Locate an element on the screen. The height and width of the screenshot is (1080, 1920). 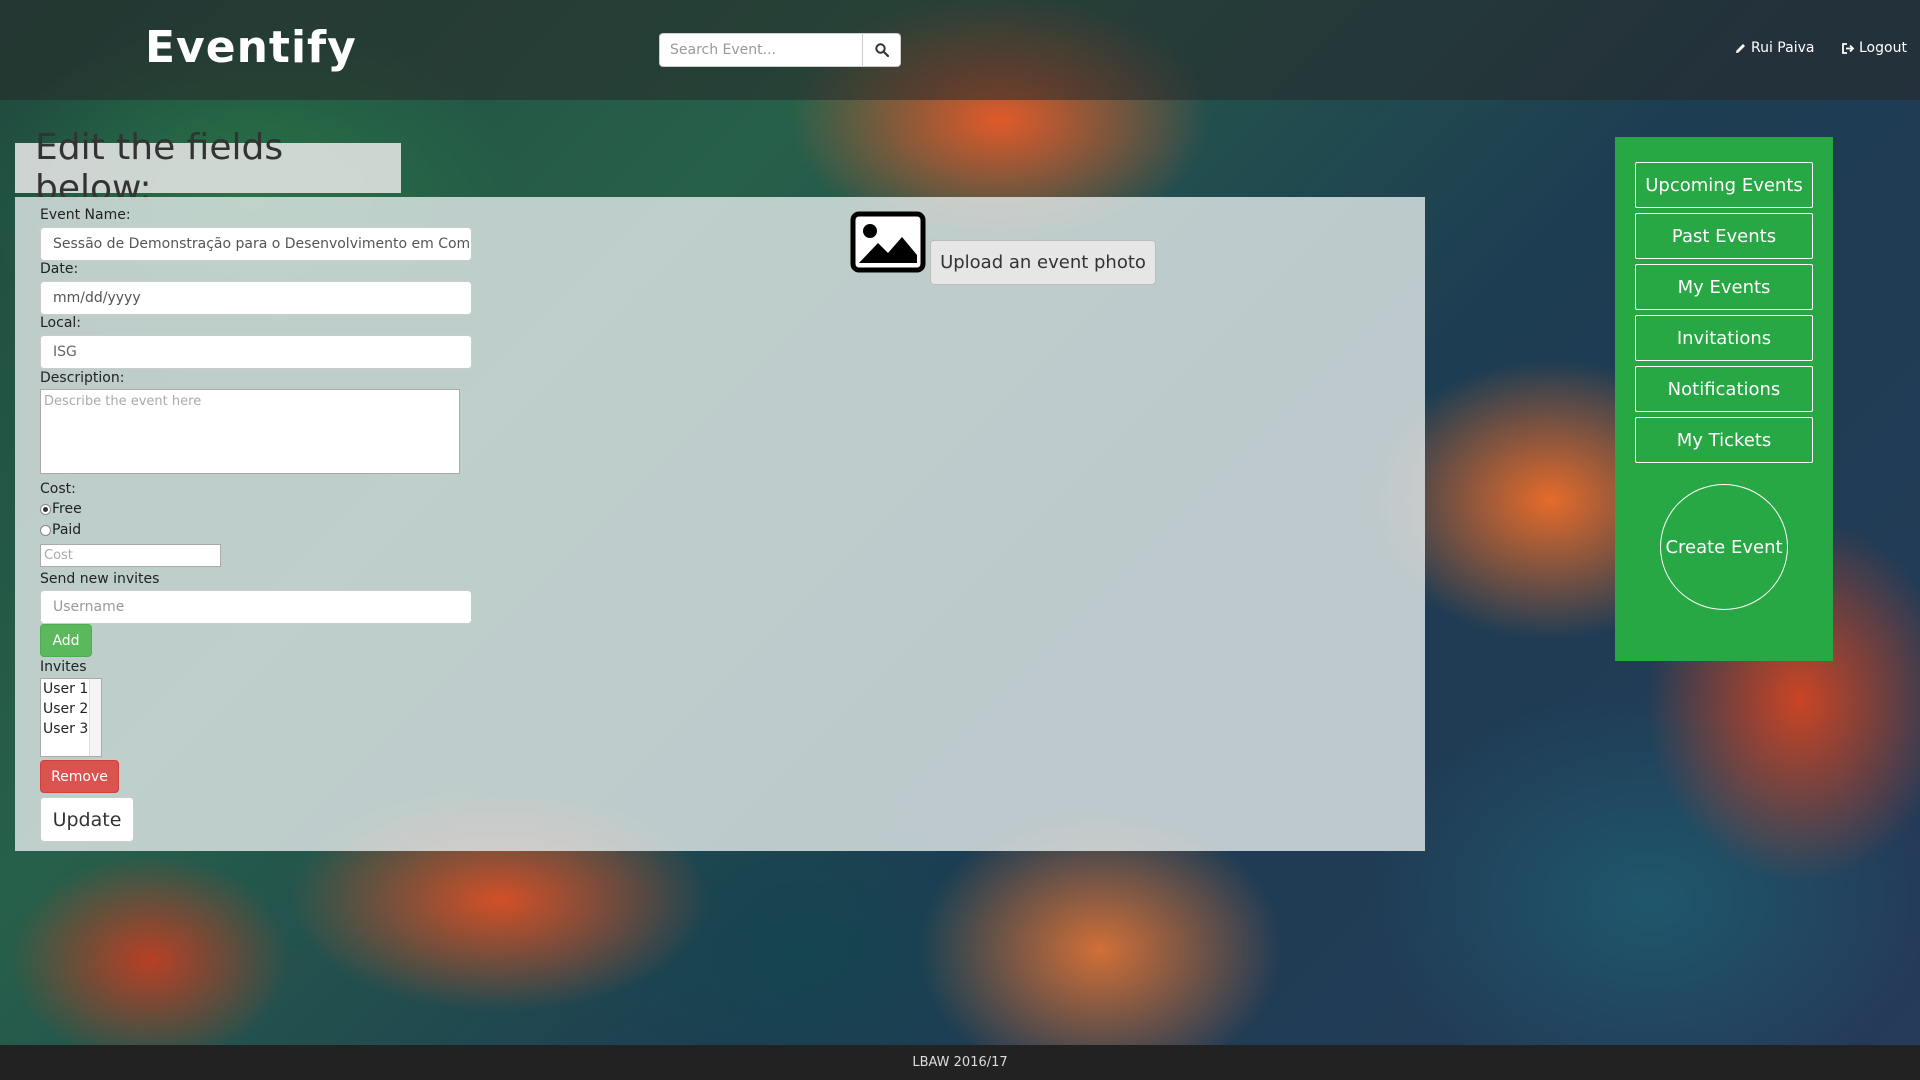
sidebar-item-my-events: My Events is located at coordinates (1724, 287).